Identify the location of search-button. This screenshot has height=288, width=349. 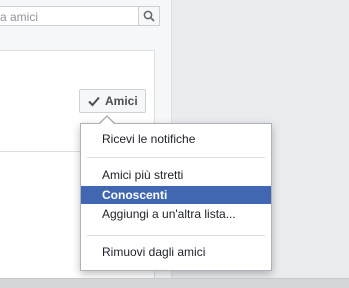
(148, 16).